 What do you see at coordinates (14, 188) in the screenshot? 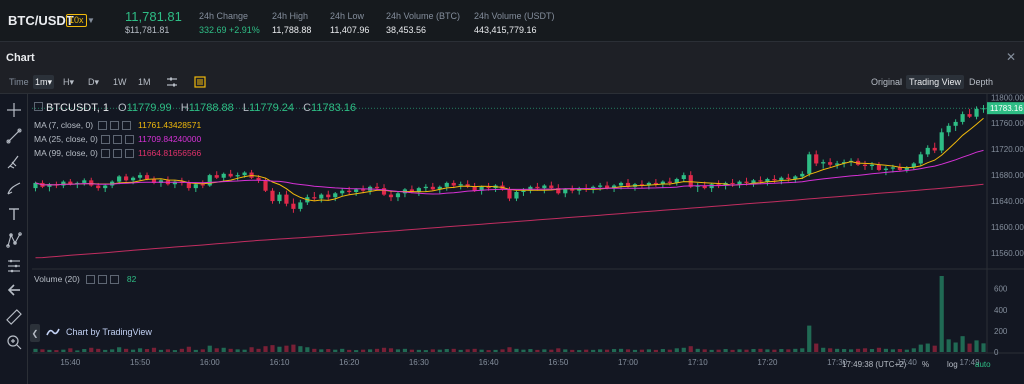
I see `pen-icon` at bounding box center [14, 188].